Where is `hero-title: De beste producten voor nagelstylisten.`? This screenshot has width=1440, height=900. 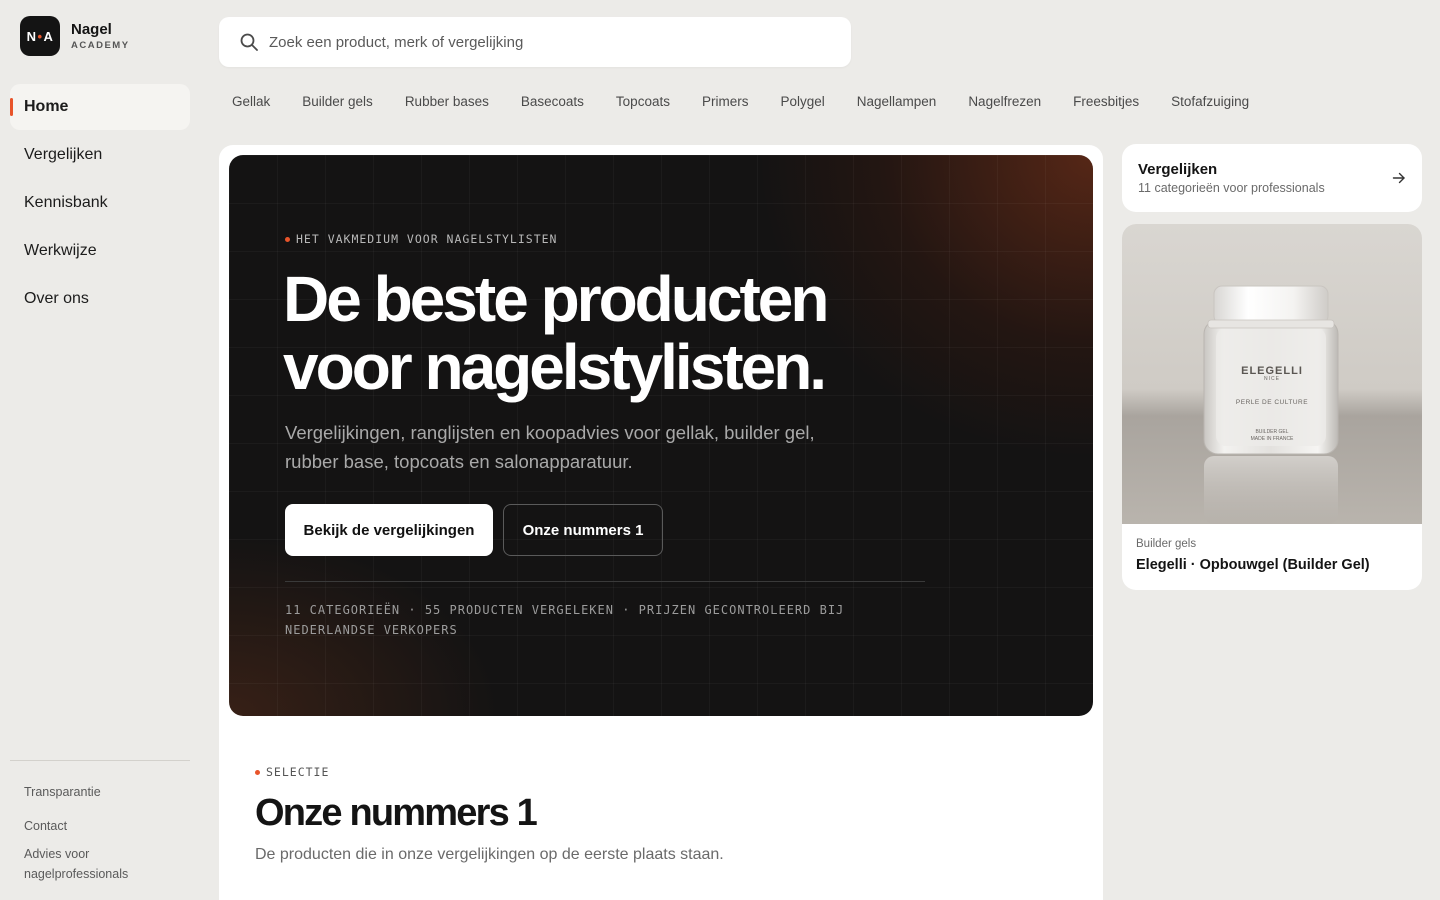 hero-title: De beste producten voor nagelstylisten. is located at coordinates (633, 333).